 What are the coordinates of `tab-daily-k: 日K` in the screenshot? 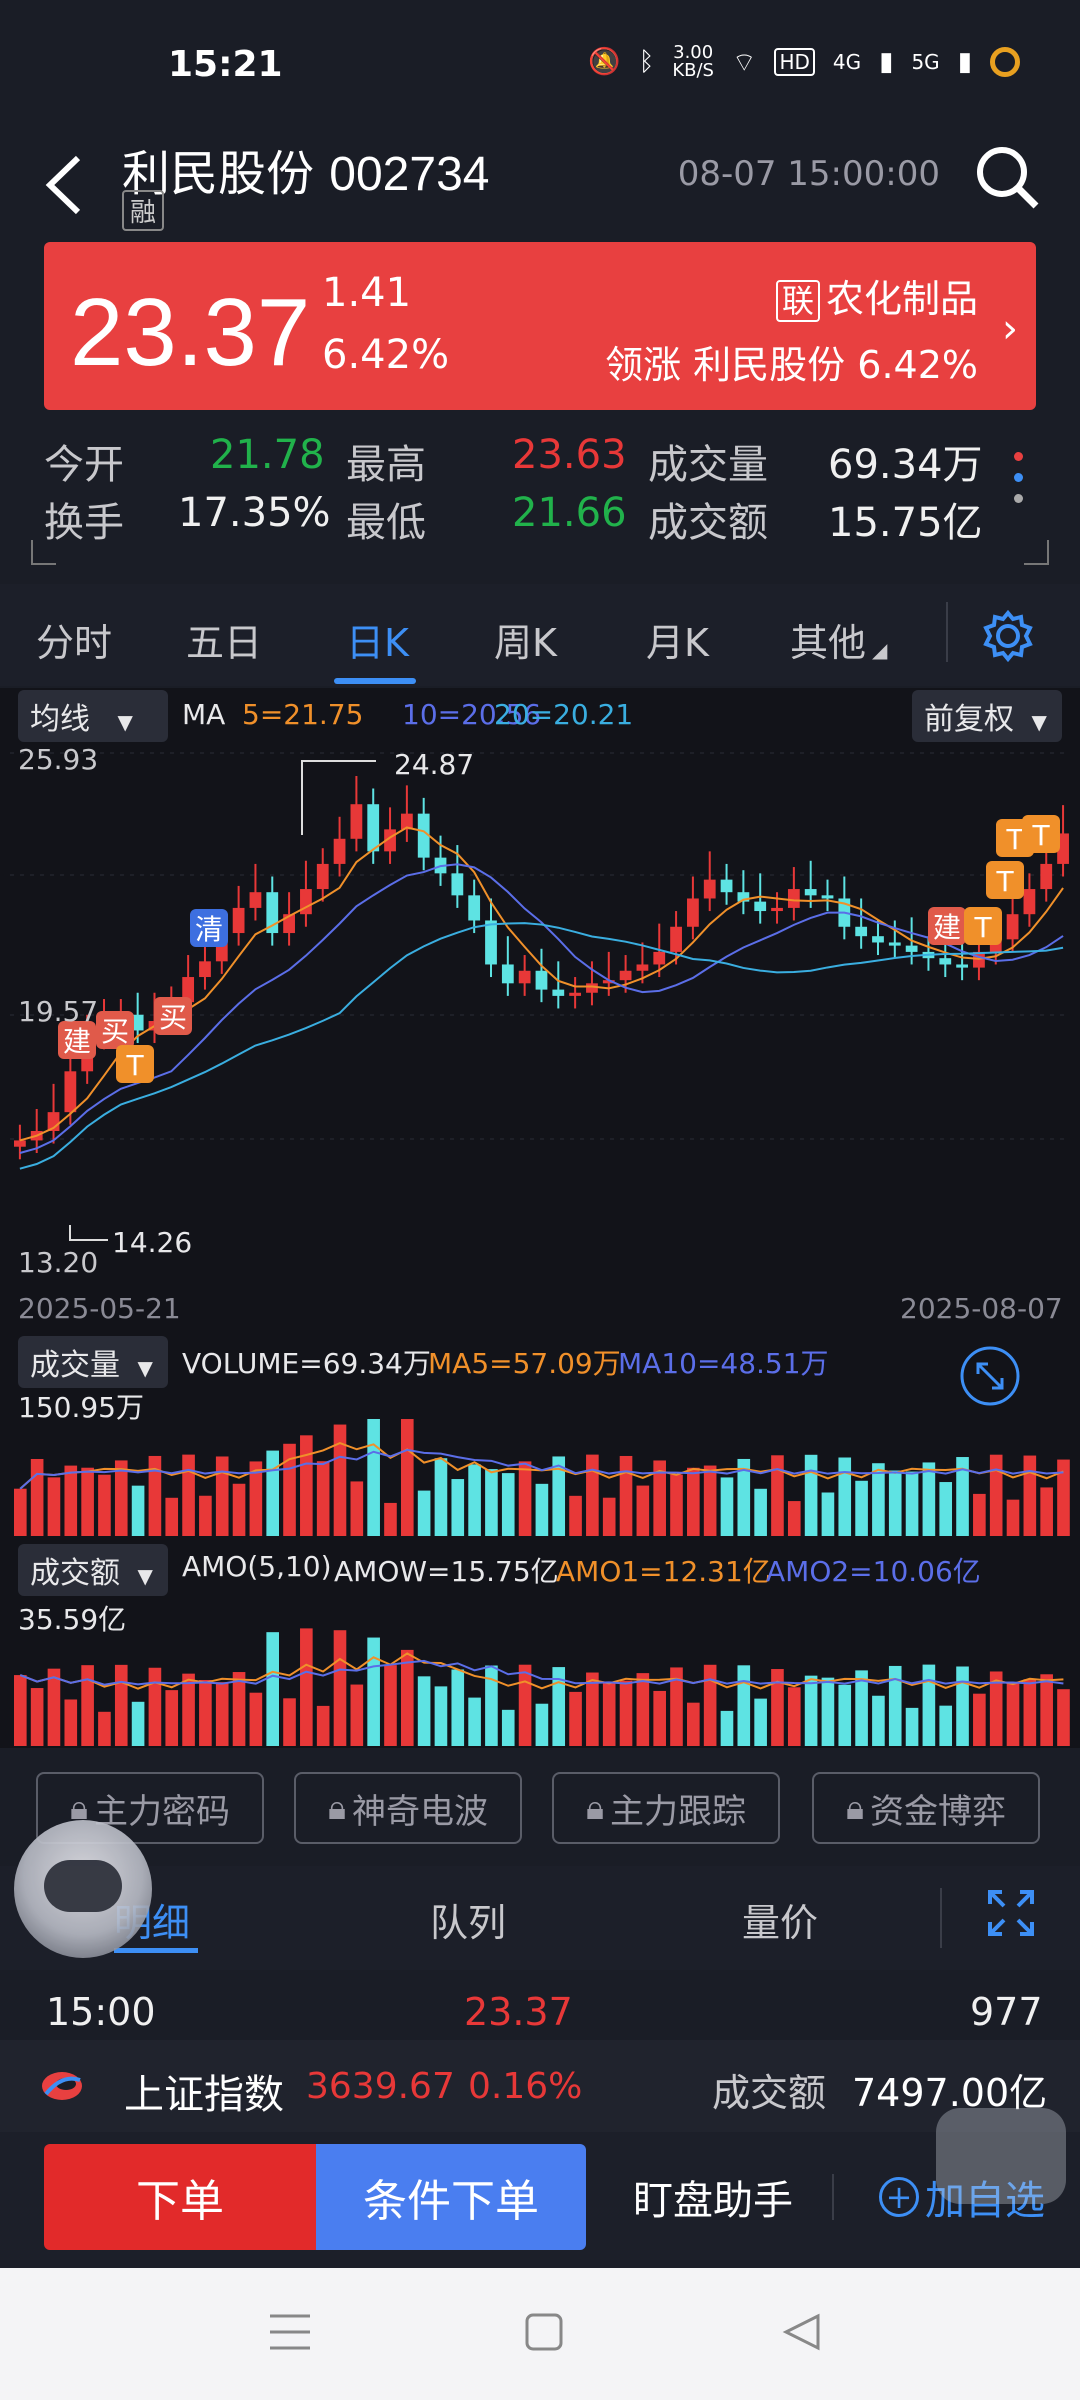 It's located at (377, 639).